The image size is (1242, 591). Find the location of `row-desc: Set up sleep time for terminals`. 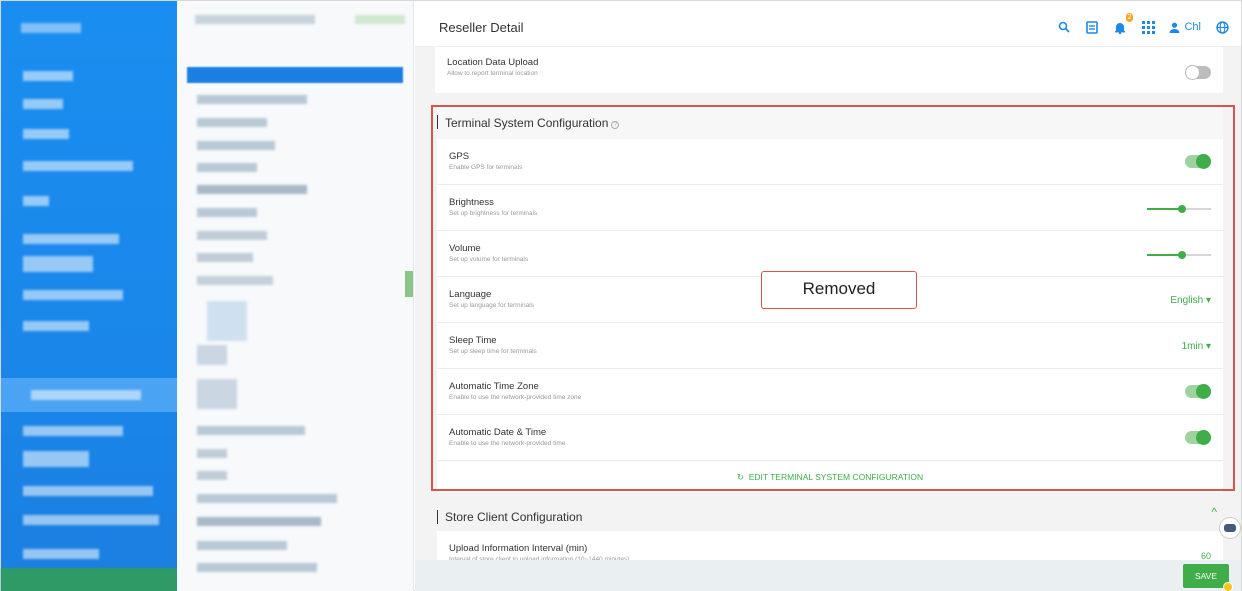

row-desc: Set up sleep time for terminals is located at coordinates (493, 351).